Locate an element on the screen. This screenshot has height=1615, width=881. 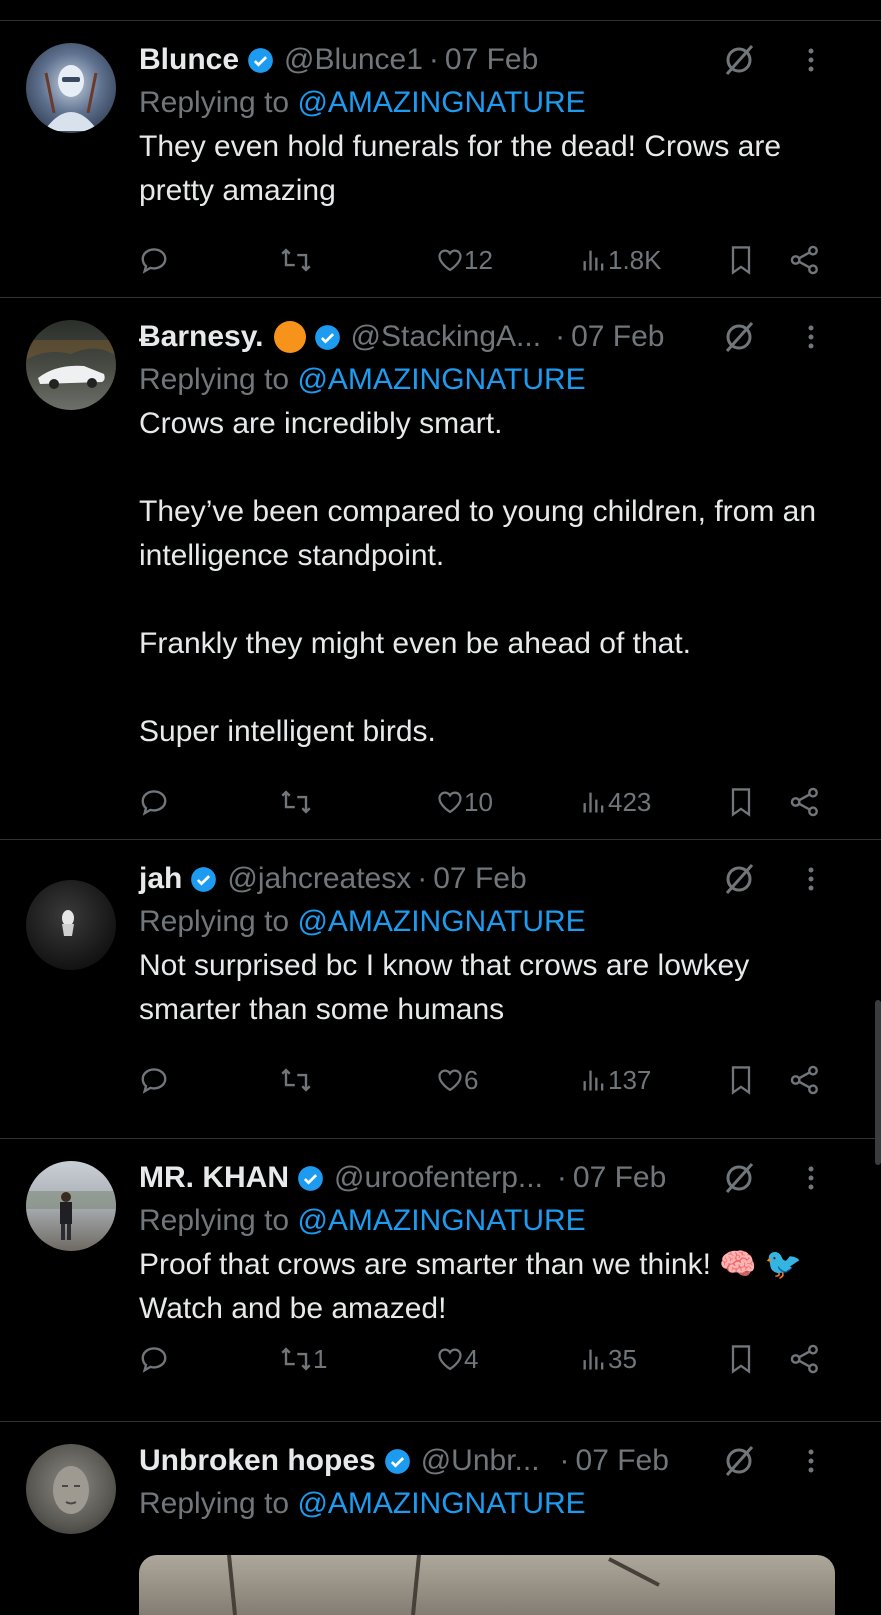
tweet-header: Blunce @Blunce1 · 07 Feb is located at coordinates (495, 60).